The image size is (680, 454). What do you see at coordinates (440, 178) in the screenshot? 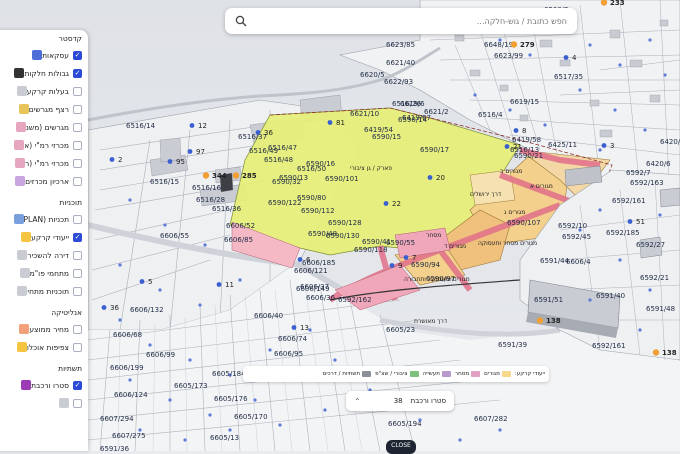
I see `transaction-count-label: 20` at bounding box center [440, 178].